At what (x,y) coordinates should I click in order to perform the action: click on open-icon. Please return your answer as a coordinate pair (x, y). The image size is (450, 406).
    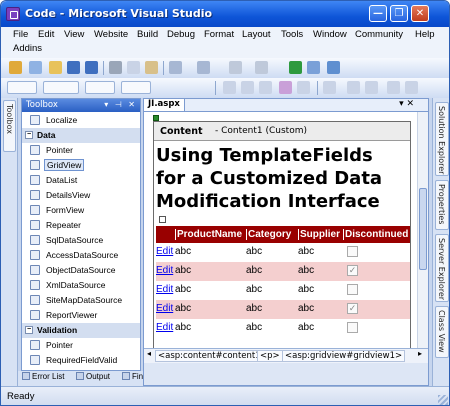
    Looking at the image, I should click on (55, 67).